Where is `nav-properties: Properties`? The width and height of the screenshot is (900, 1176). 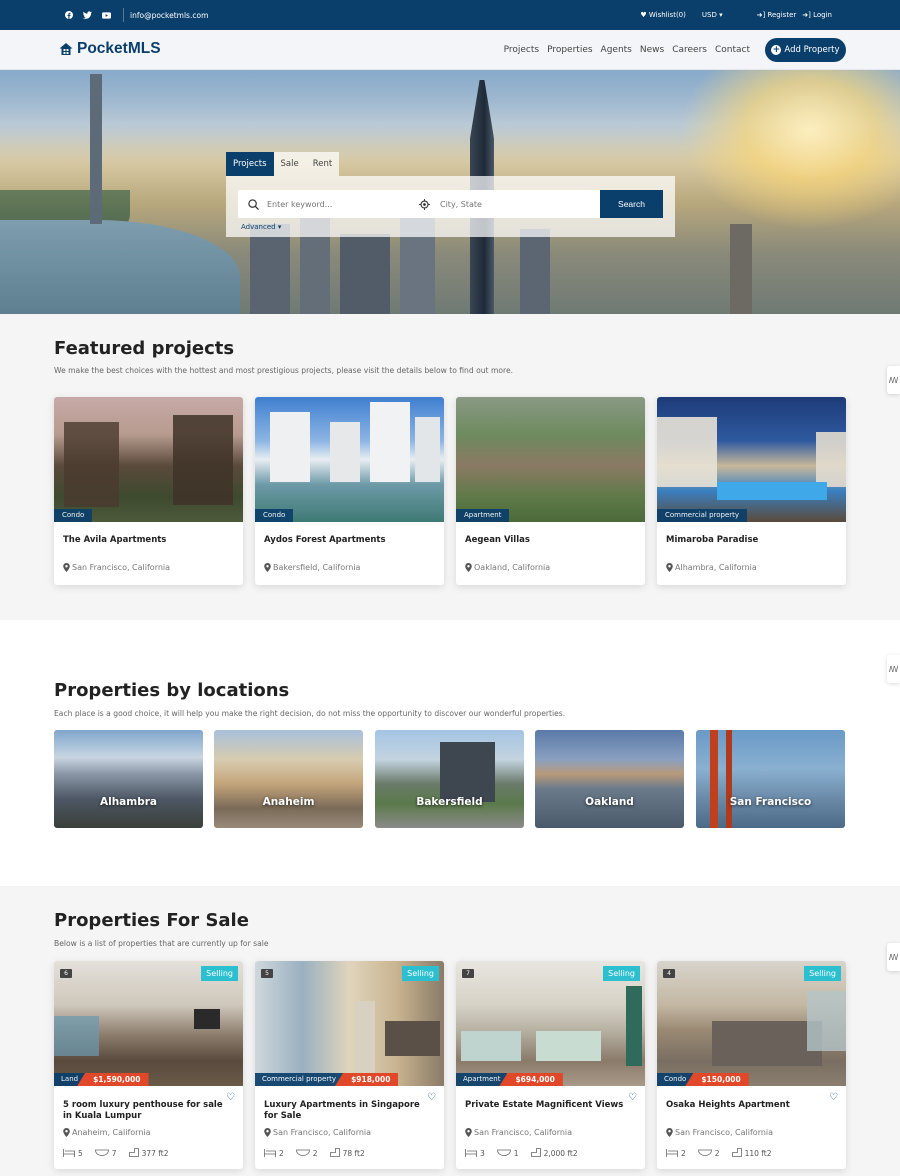 nav-properties: Properties is located at coordinates (569, 50).